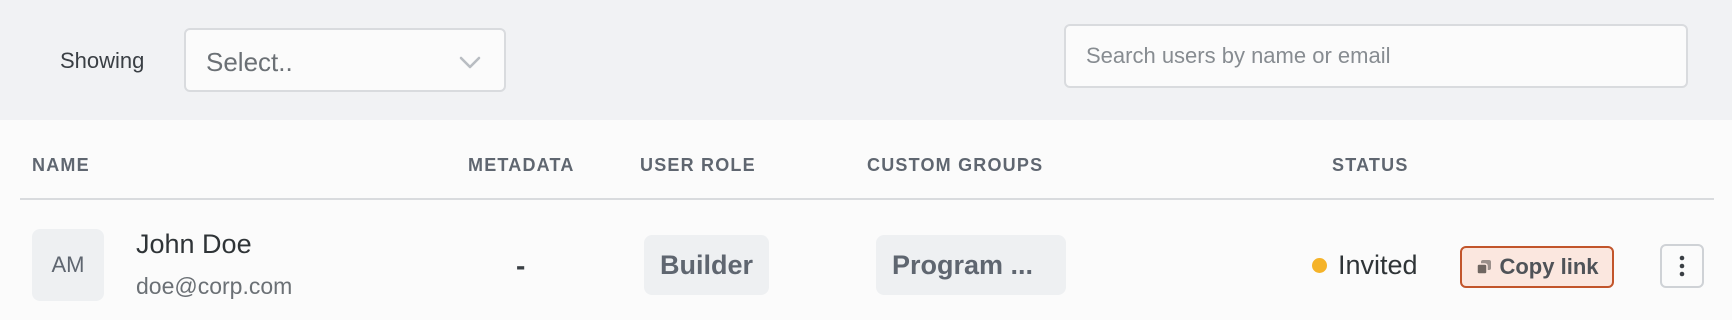 The height and width of the screenshot is (320, 1732). I want to click on column-header-user-role: USER ROLE, so click(698, 165).